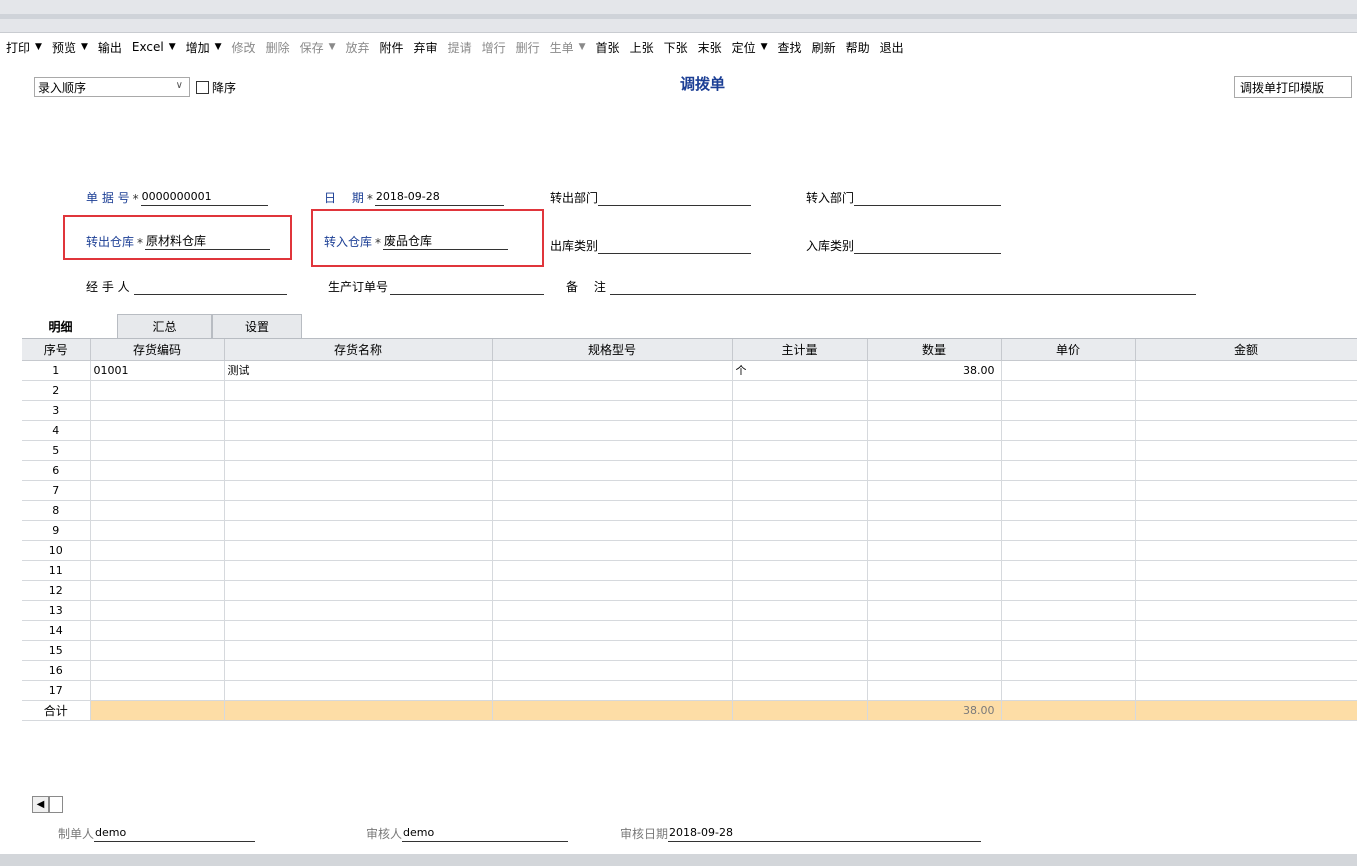  Describe the element at coordinates (800, 350) in the screenshot. I see `col-header-unit: 主计量` at that location.